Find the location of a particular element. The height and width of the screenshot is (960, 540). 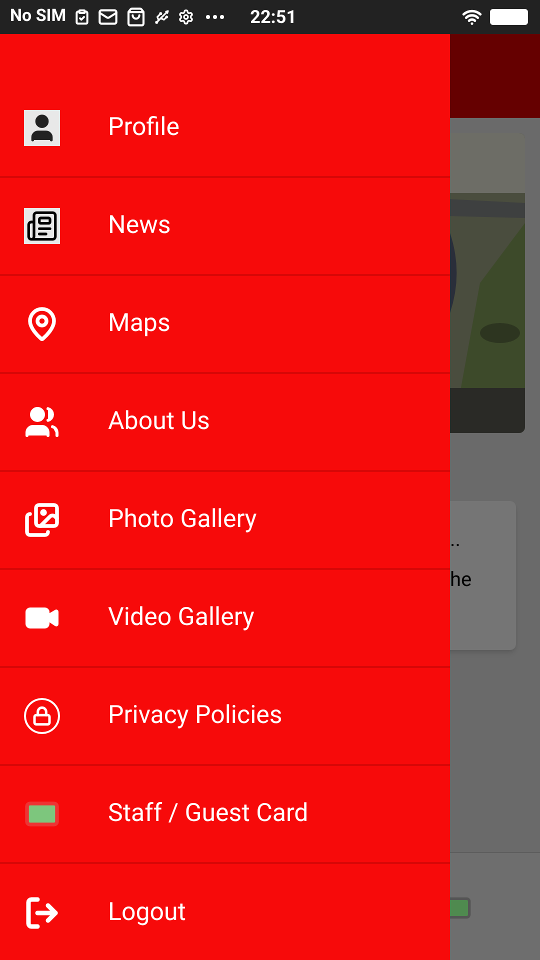

drawer-item: Staff / Guest Card is located at coordinates (225, 815).